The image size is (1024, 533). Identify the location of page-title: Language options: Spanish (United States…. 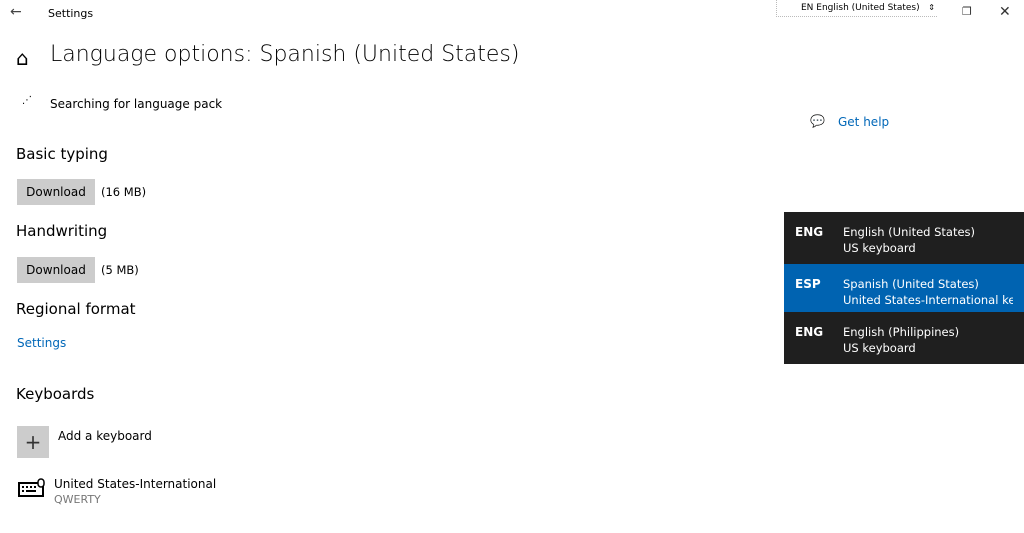
(285, 54).